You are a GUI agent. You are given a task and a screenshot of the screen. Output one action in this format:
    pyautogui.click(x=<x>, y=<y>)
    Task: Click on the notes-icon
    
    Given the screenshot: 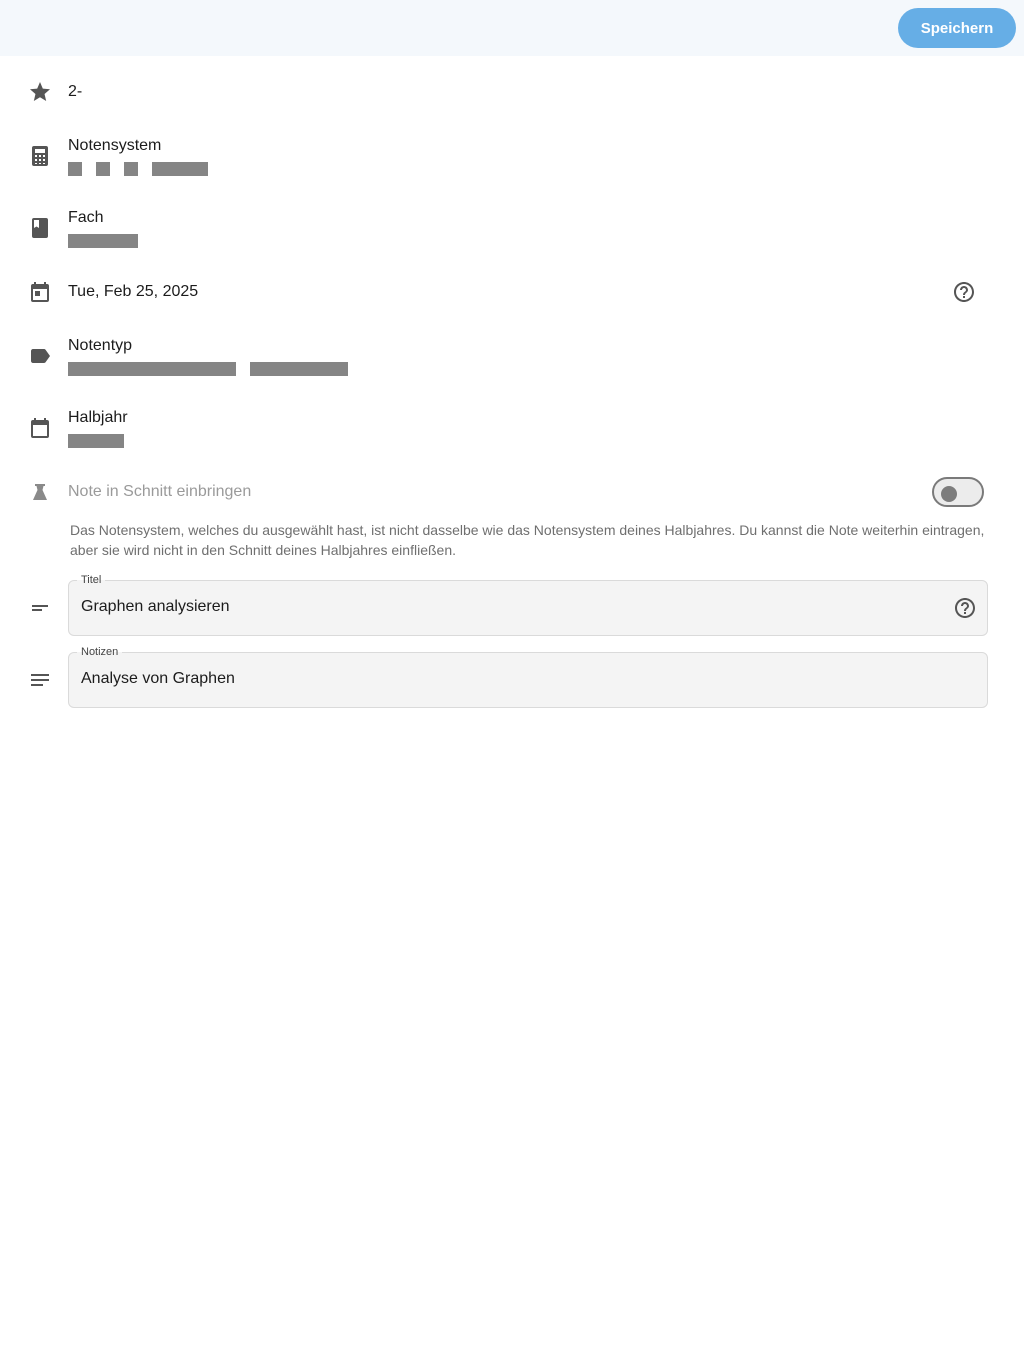 What is the action you would take?
    pyautogui.click(x=40, y=680)
    